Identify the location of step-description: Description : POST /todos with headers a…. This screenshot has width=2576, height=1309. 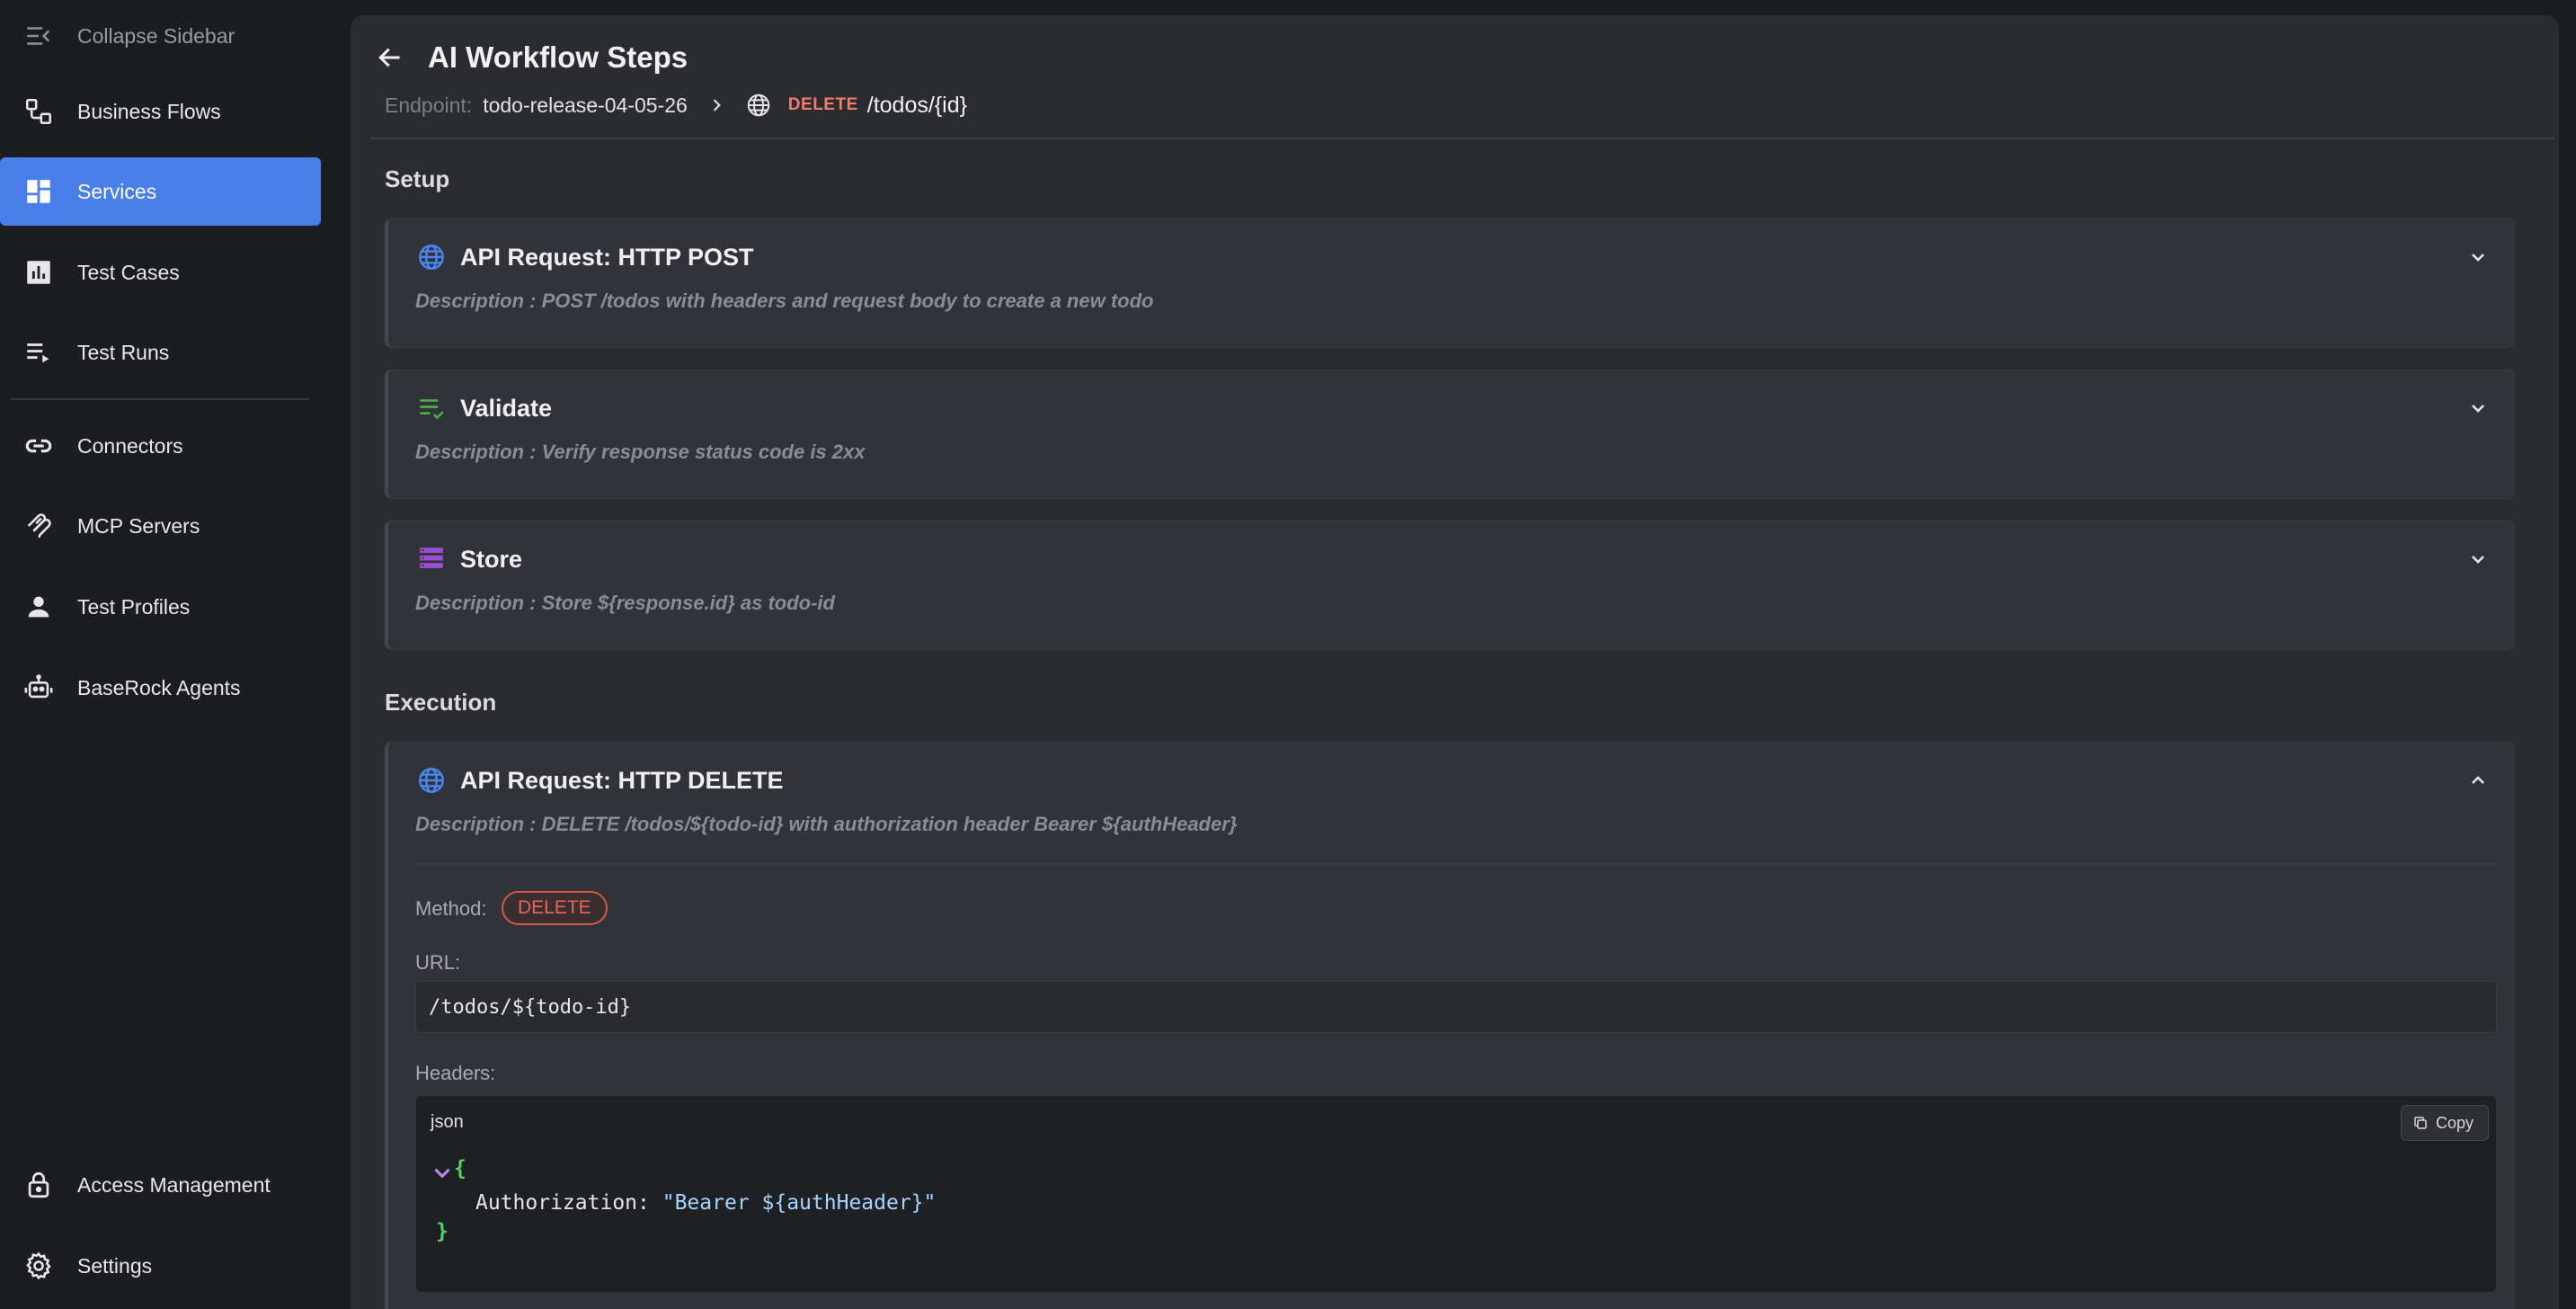
(784, 300).